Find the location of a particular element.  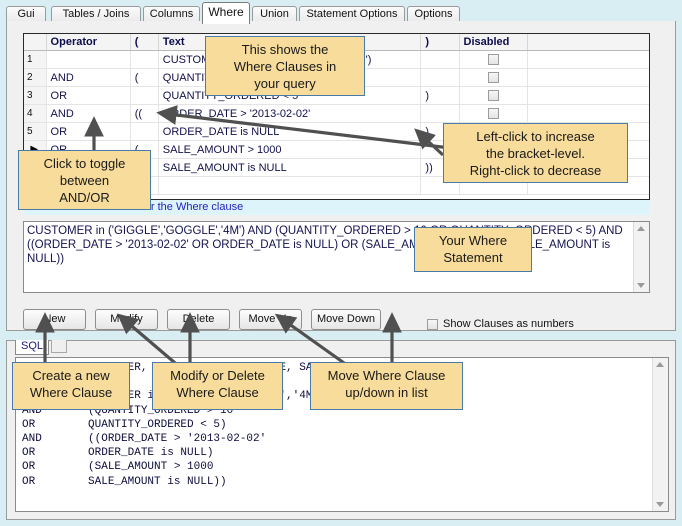

move-down-button: Move Down is located at coordinates (346, 319).